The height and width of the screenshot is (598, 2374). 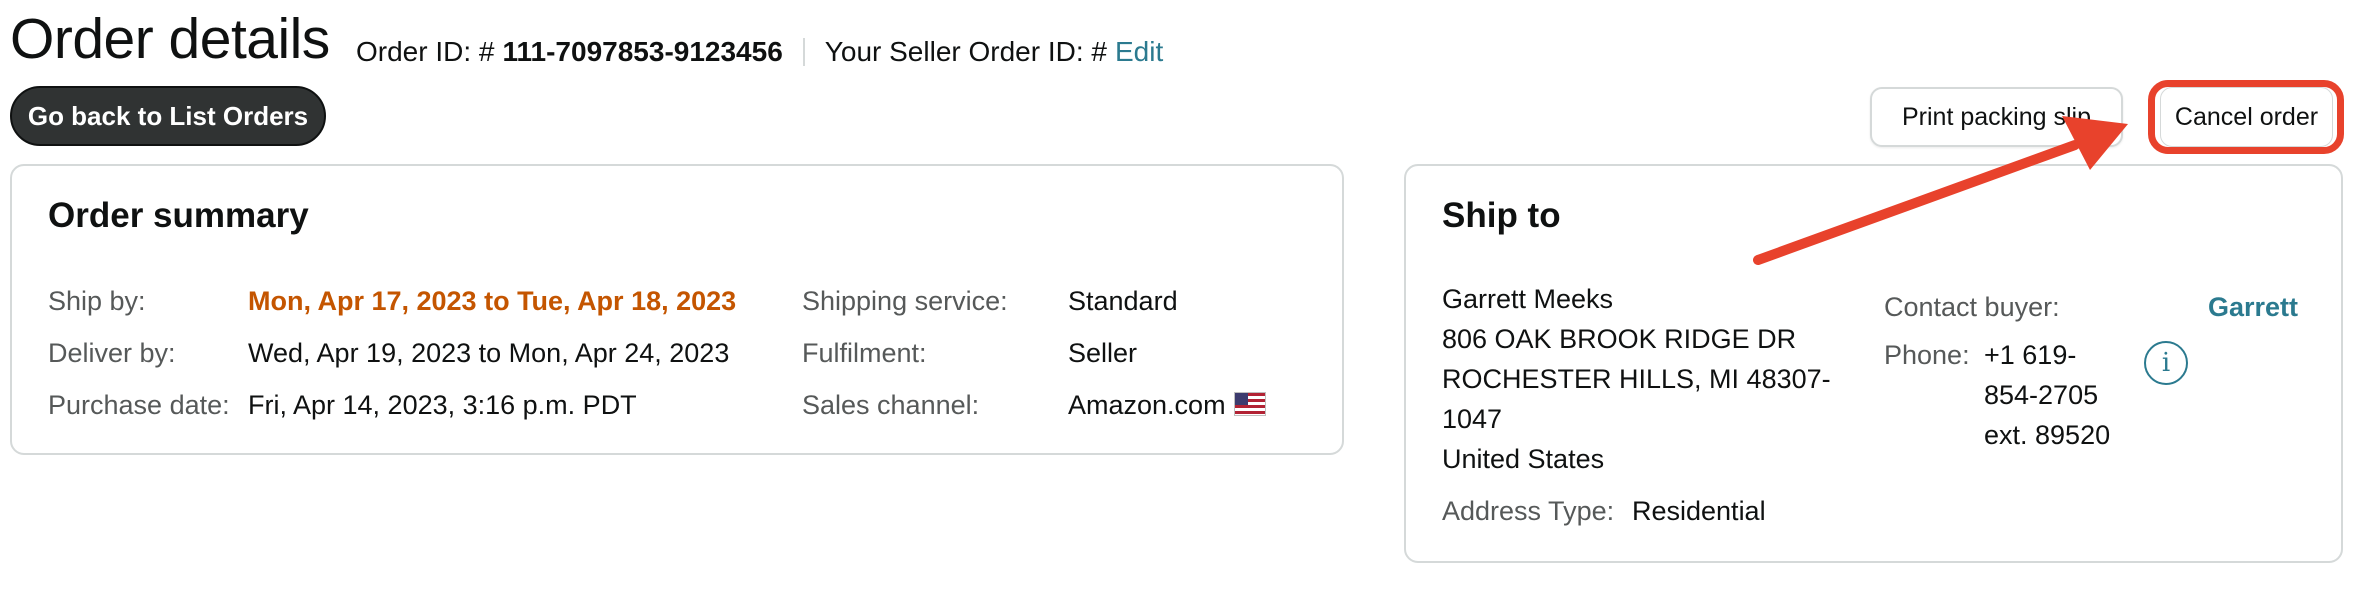 What do you see at coordinates (1103, 353) in the screenshot?
I see `fulfilment-value: Seller` at bounding box center [1103, 353].